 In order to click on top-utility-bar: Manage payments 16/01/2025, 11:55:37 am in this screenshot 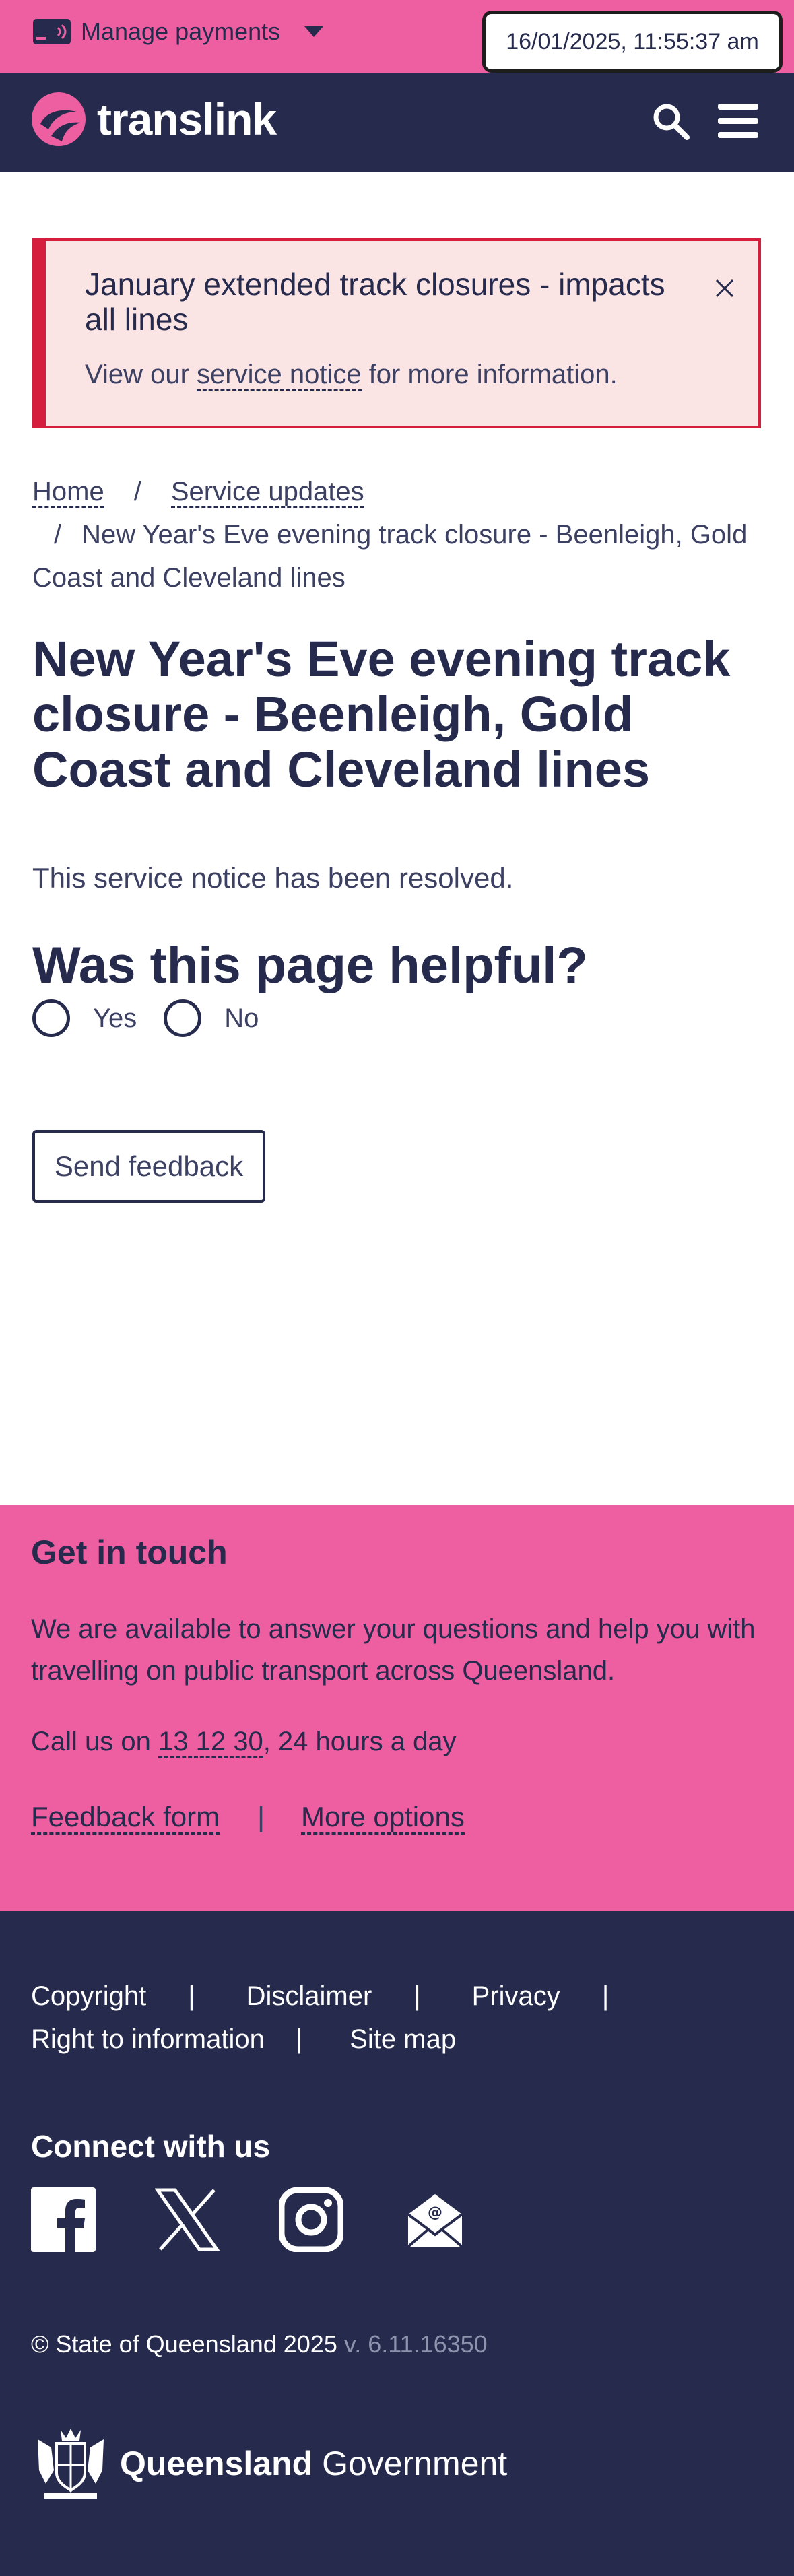, I will do `click(397, 36)`.